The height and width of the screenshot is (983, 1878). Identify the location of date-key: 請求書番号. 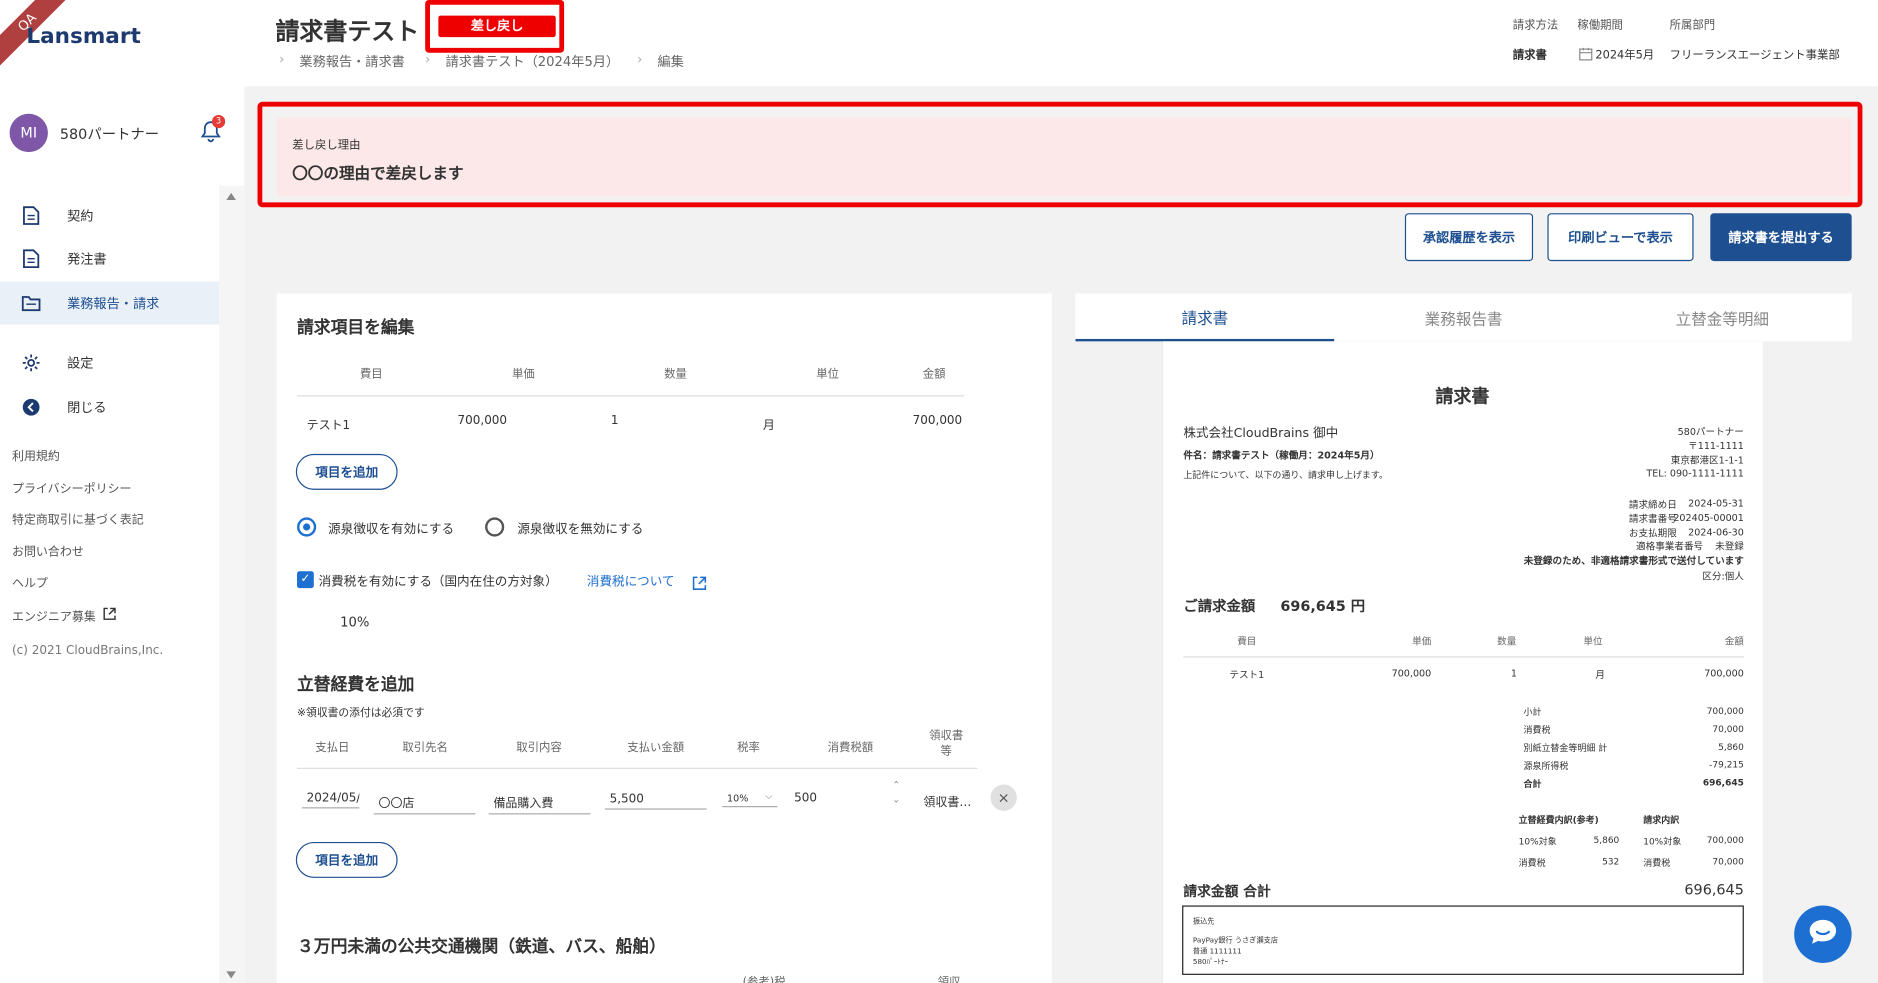
(1652, 519).